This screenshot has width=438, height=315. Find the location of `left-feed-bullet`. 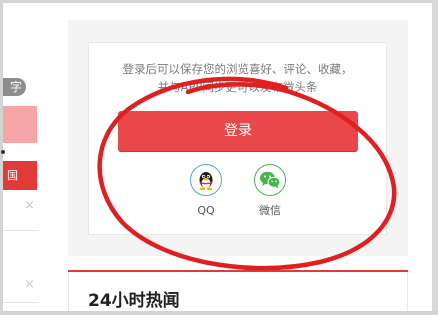

left-feed-bullet is located at coordinates (3, 152).